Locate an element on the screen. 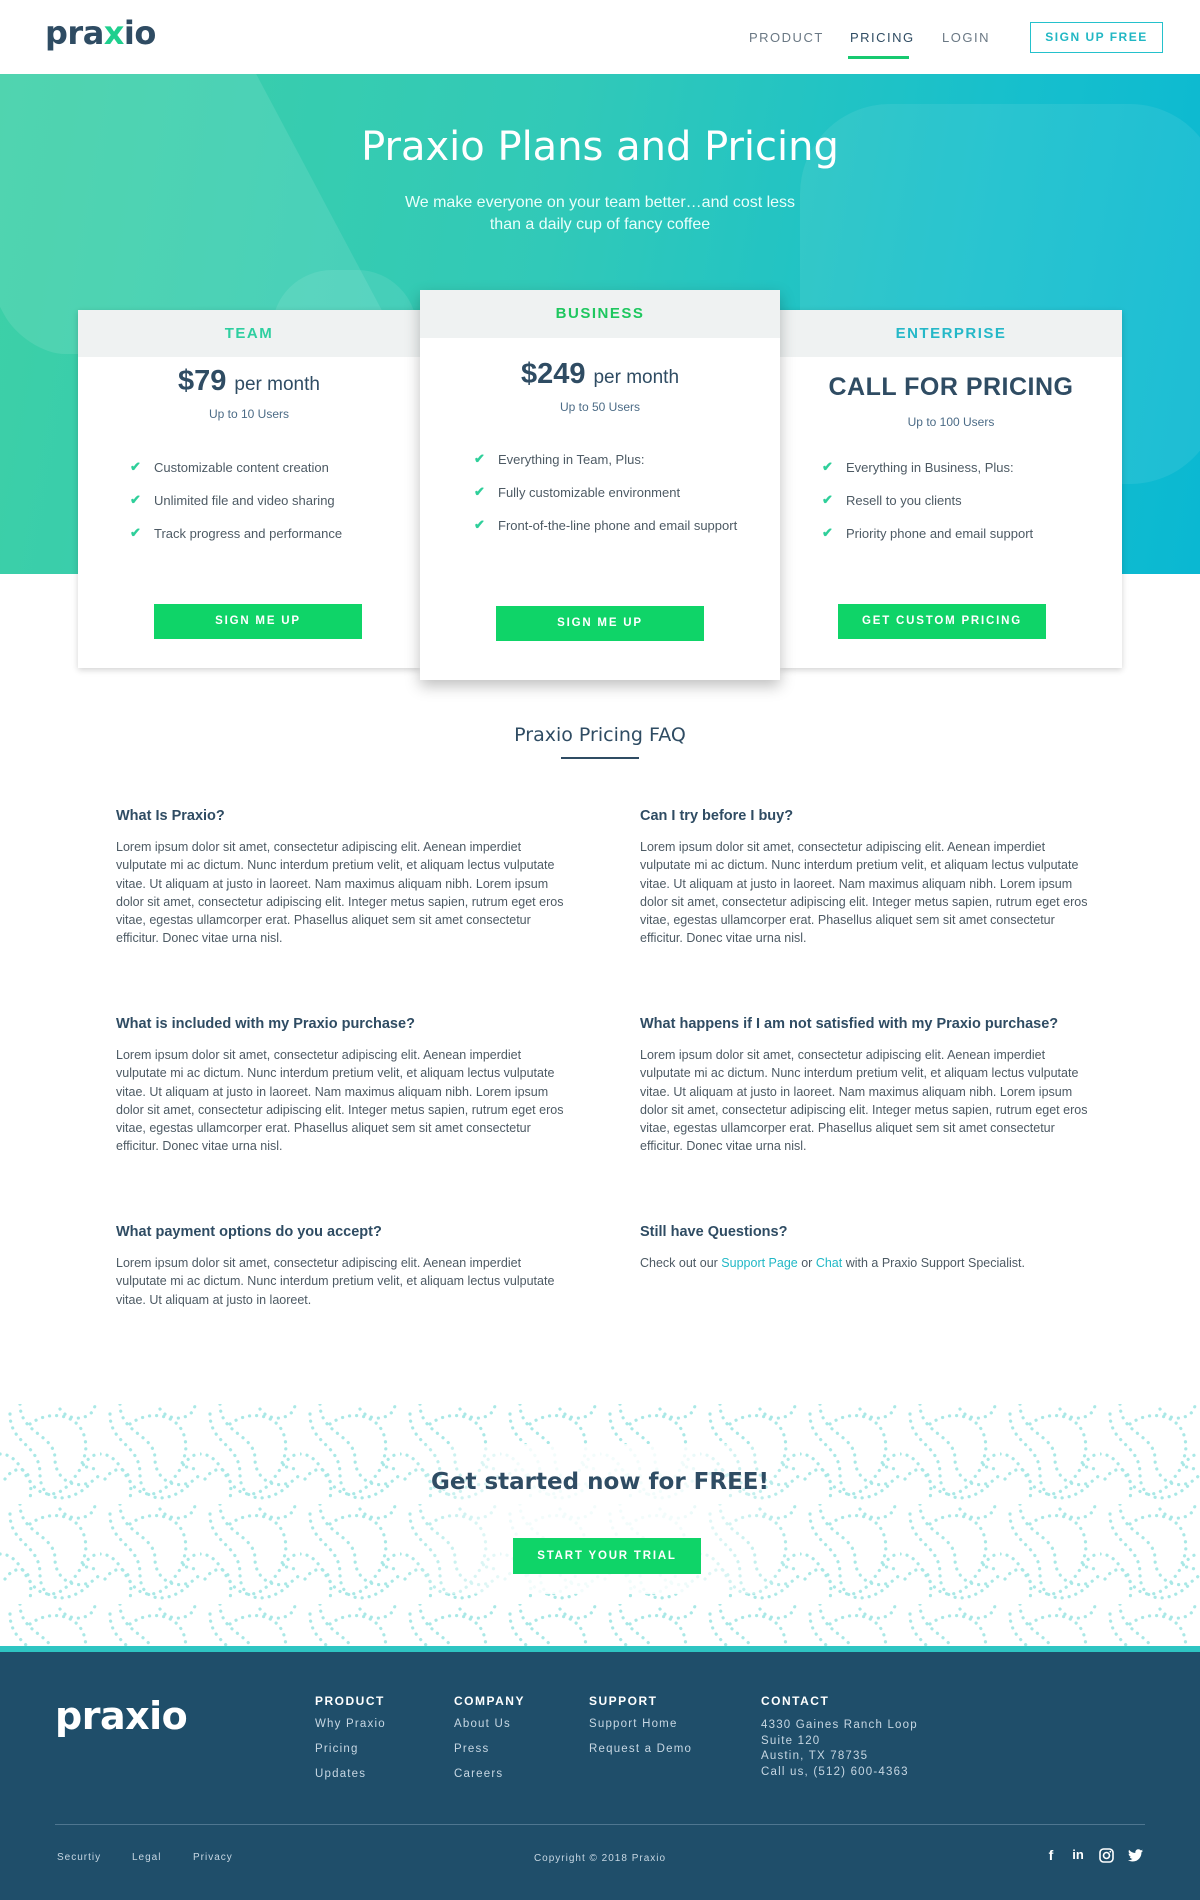 This screenshot has width=1200, height=1900. nav-pricing: PRICING is located at coordinates (882, 37).